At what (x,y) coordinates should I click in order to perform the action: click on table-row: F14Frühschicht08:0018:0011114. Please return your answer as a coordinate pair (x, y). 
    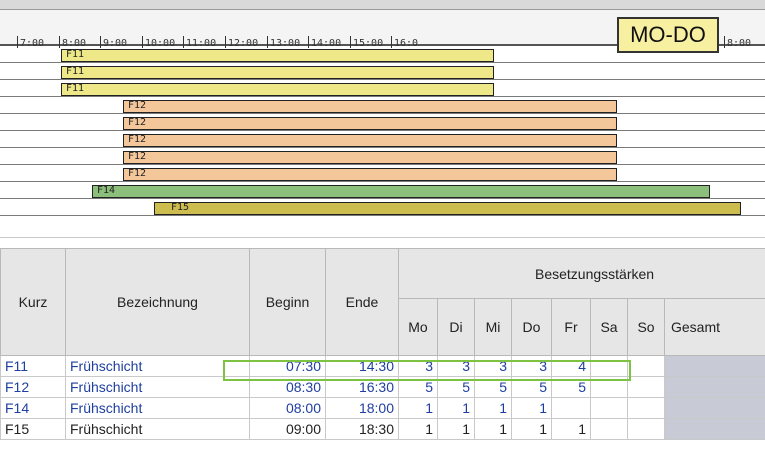
    Looking at the image, I should click on (382, 408).